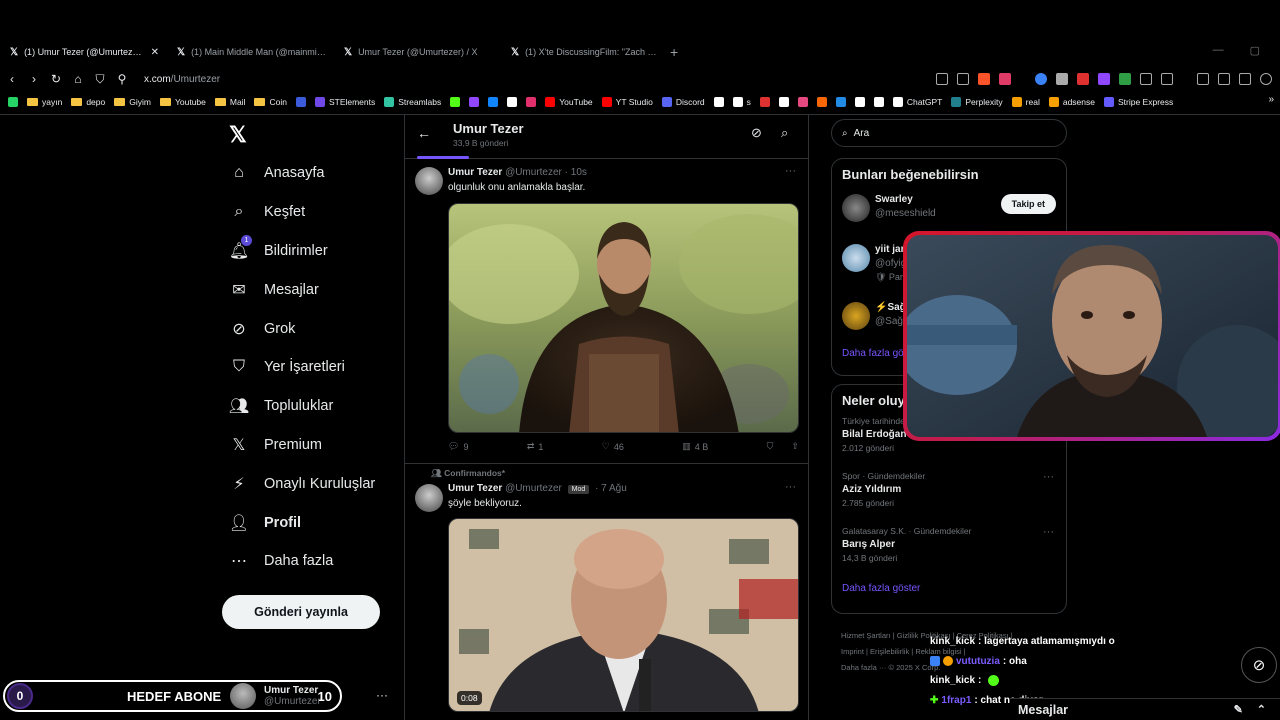  What do you see at coordinates (683, 102) in the screenshot?
I see `bookmark-item: Discord` at bounding box center [683, 102].